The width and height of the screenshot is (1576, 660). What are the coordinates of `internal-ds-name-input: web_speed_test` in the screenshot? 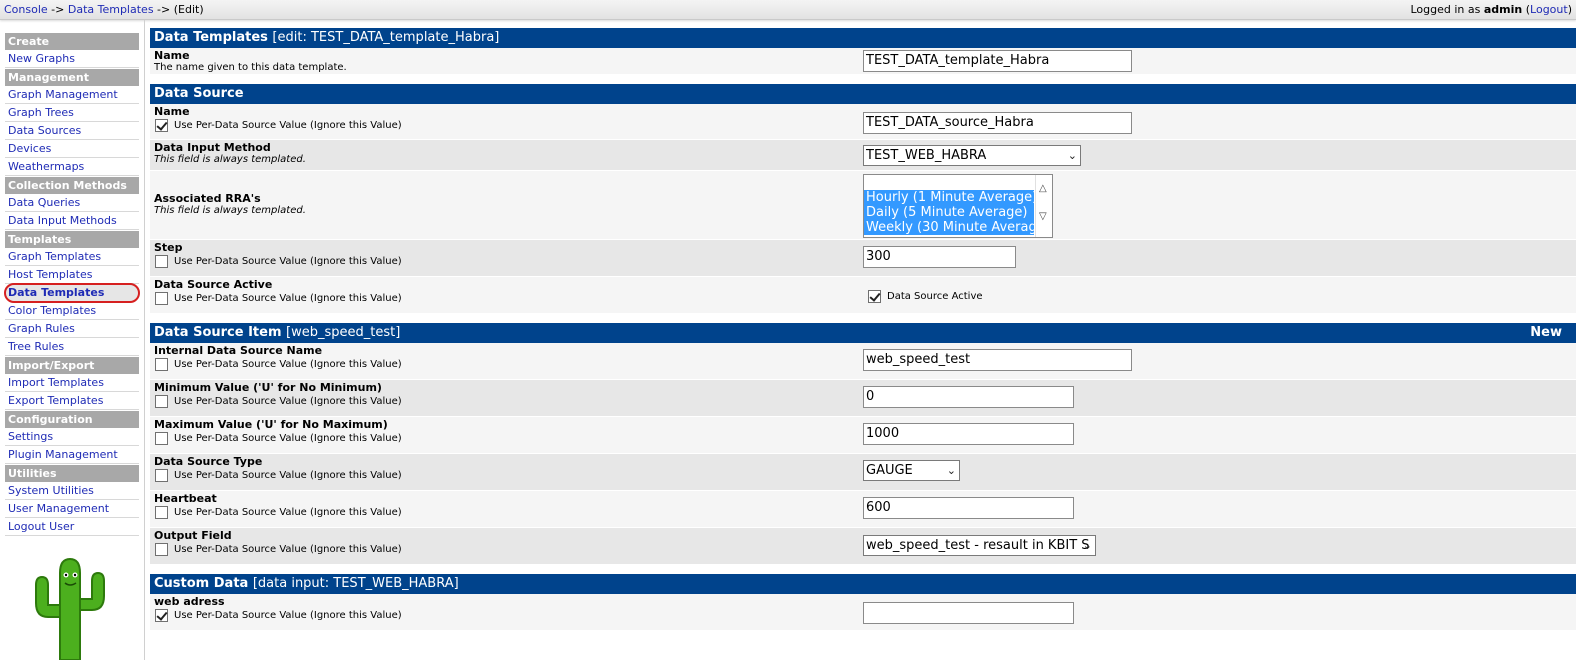 It's located at (997, 360).